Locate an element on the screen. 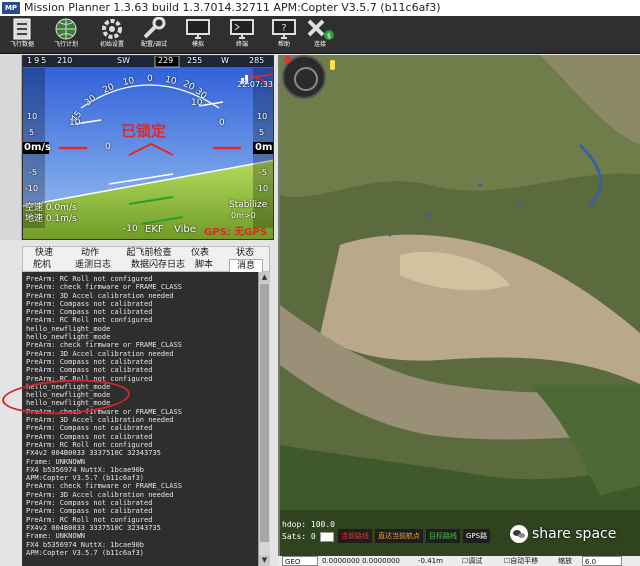 This screenshot has height=566, width=640. connect-button: $ 连接 is located at coordinates (320, 35).